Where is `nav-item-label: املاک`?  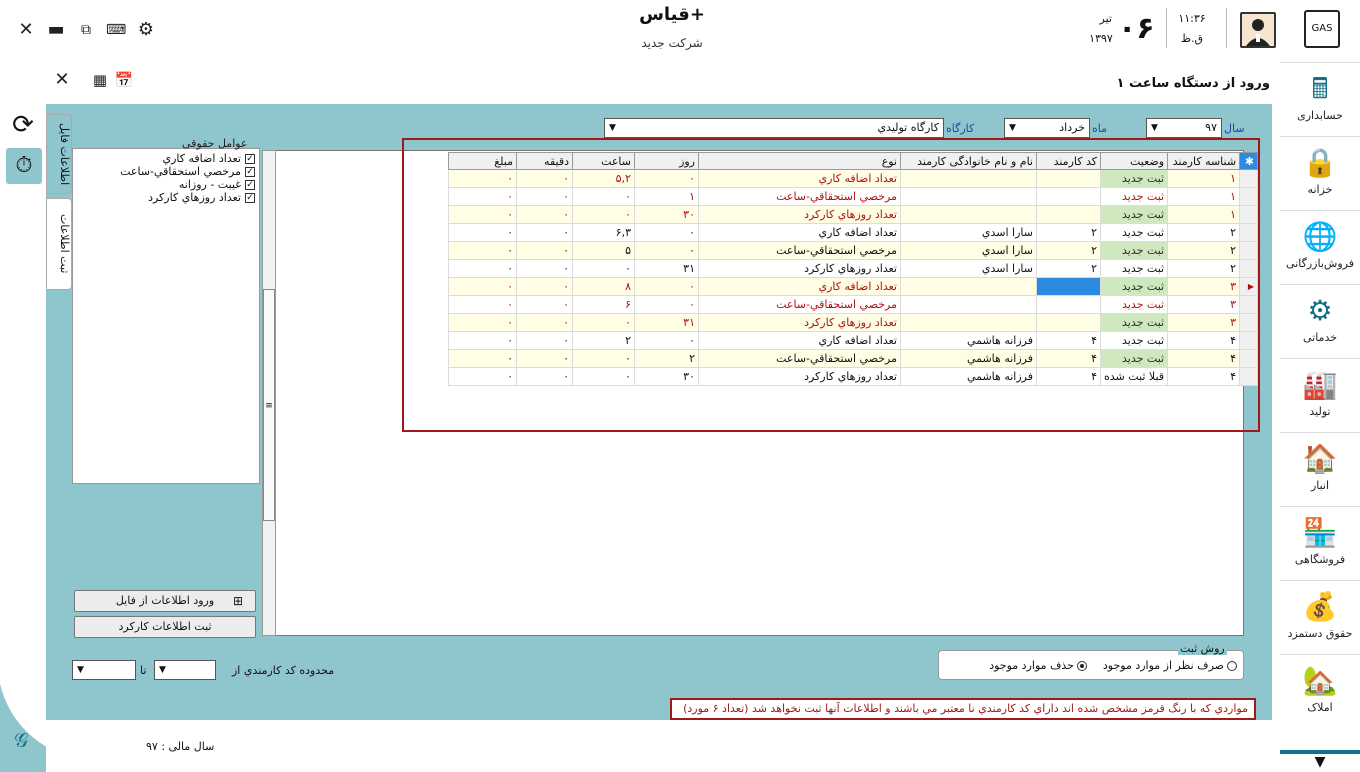
nav-item-label: املاک is located at coordinates (1320, 707).